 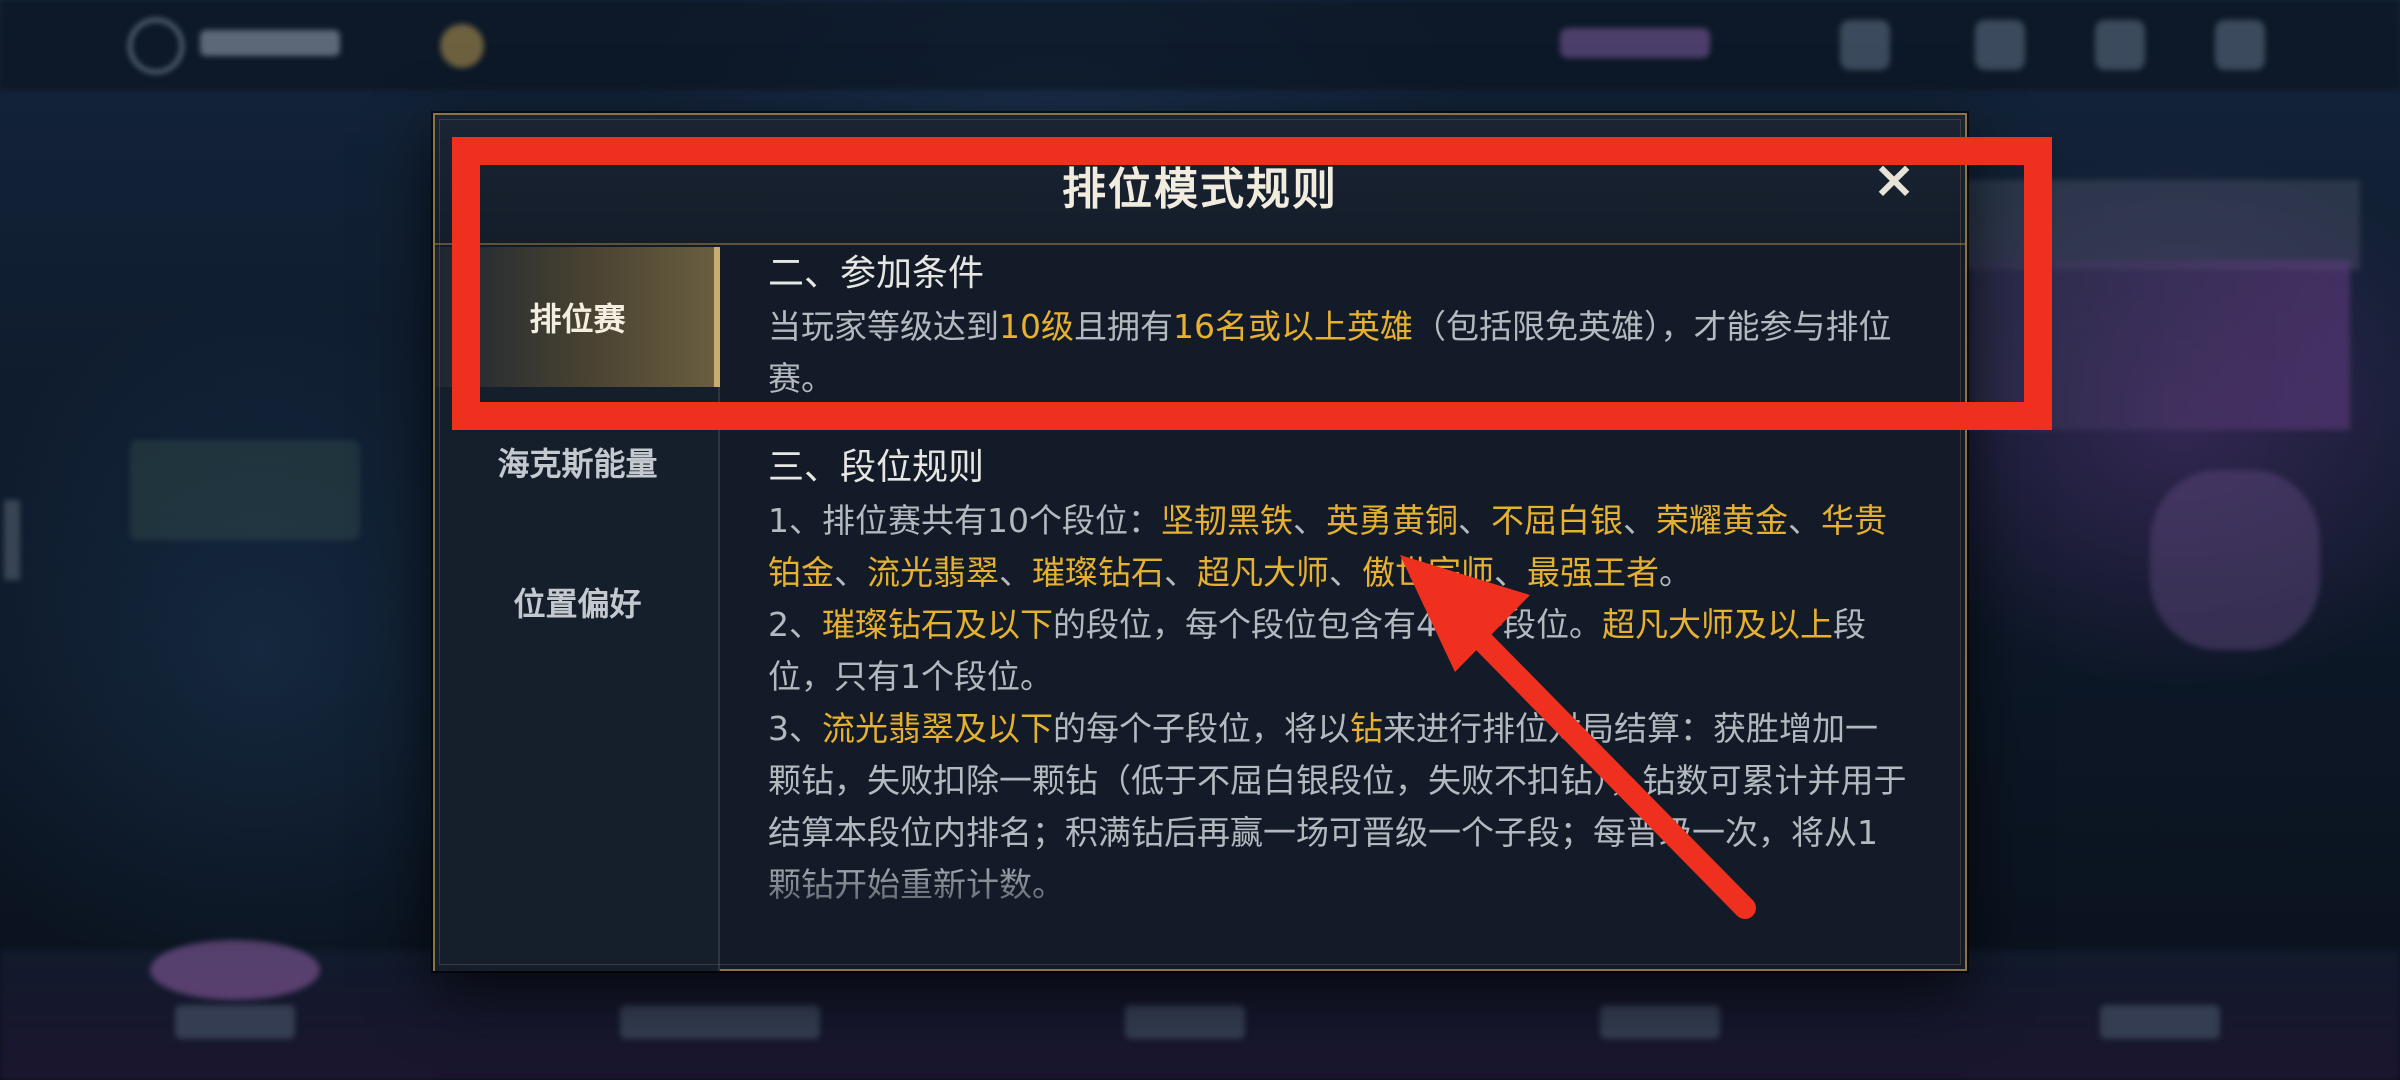 I want to click on tab-label: 排位赛, so click(x=577, y=319).